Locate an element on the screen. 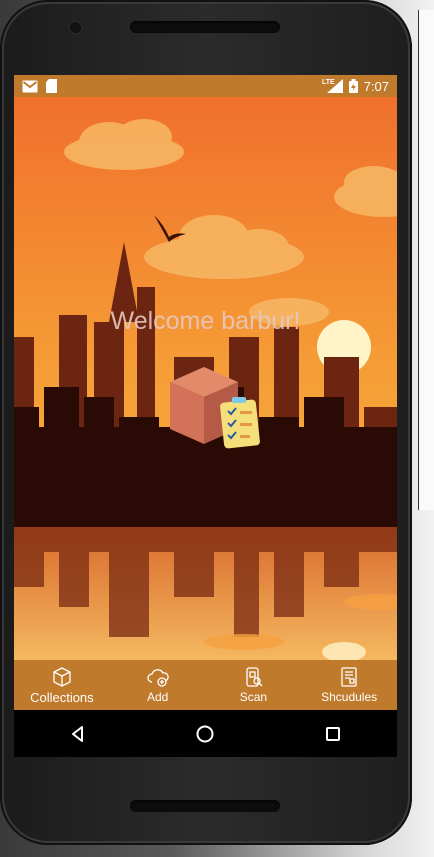  home-button is located at coordinates (205, 734).